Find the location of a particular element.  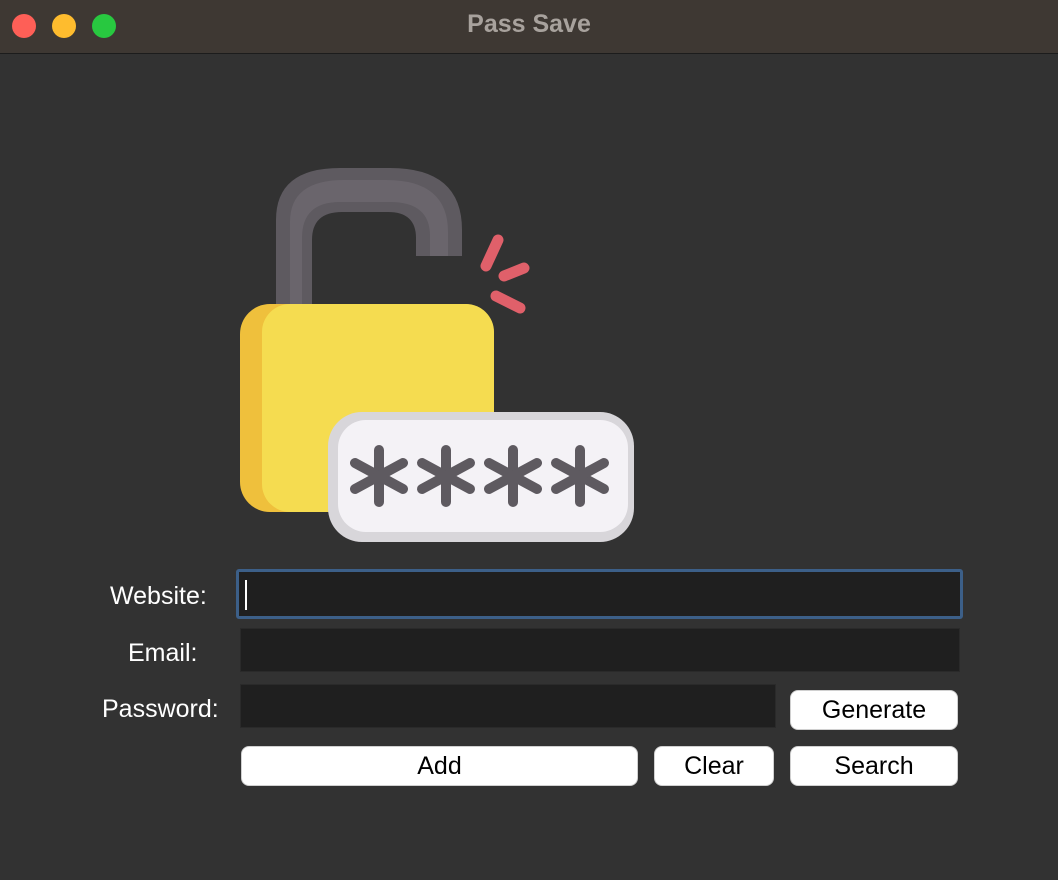

window-title: Pass Save is located at coordinates (529, 24).